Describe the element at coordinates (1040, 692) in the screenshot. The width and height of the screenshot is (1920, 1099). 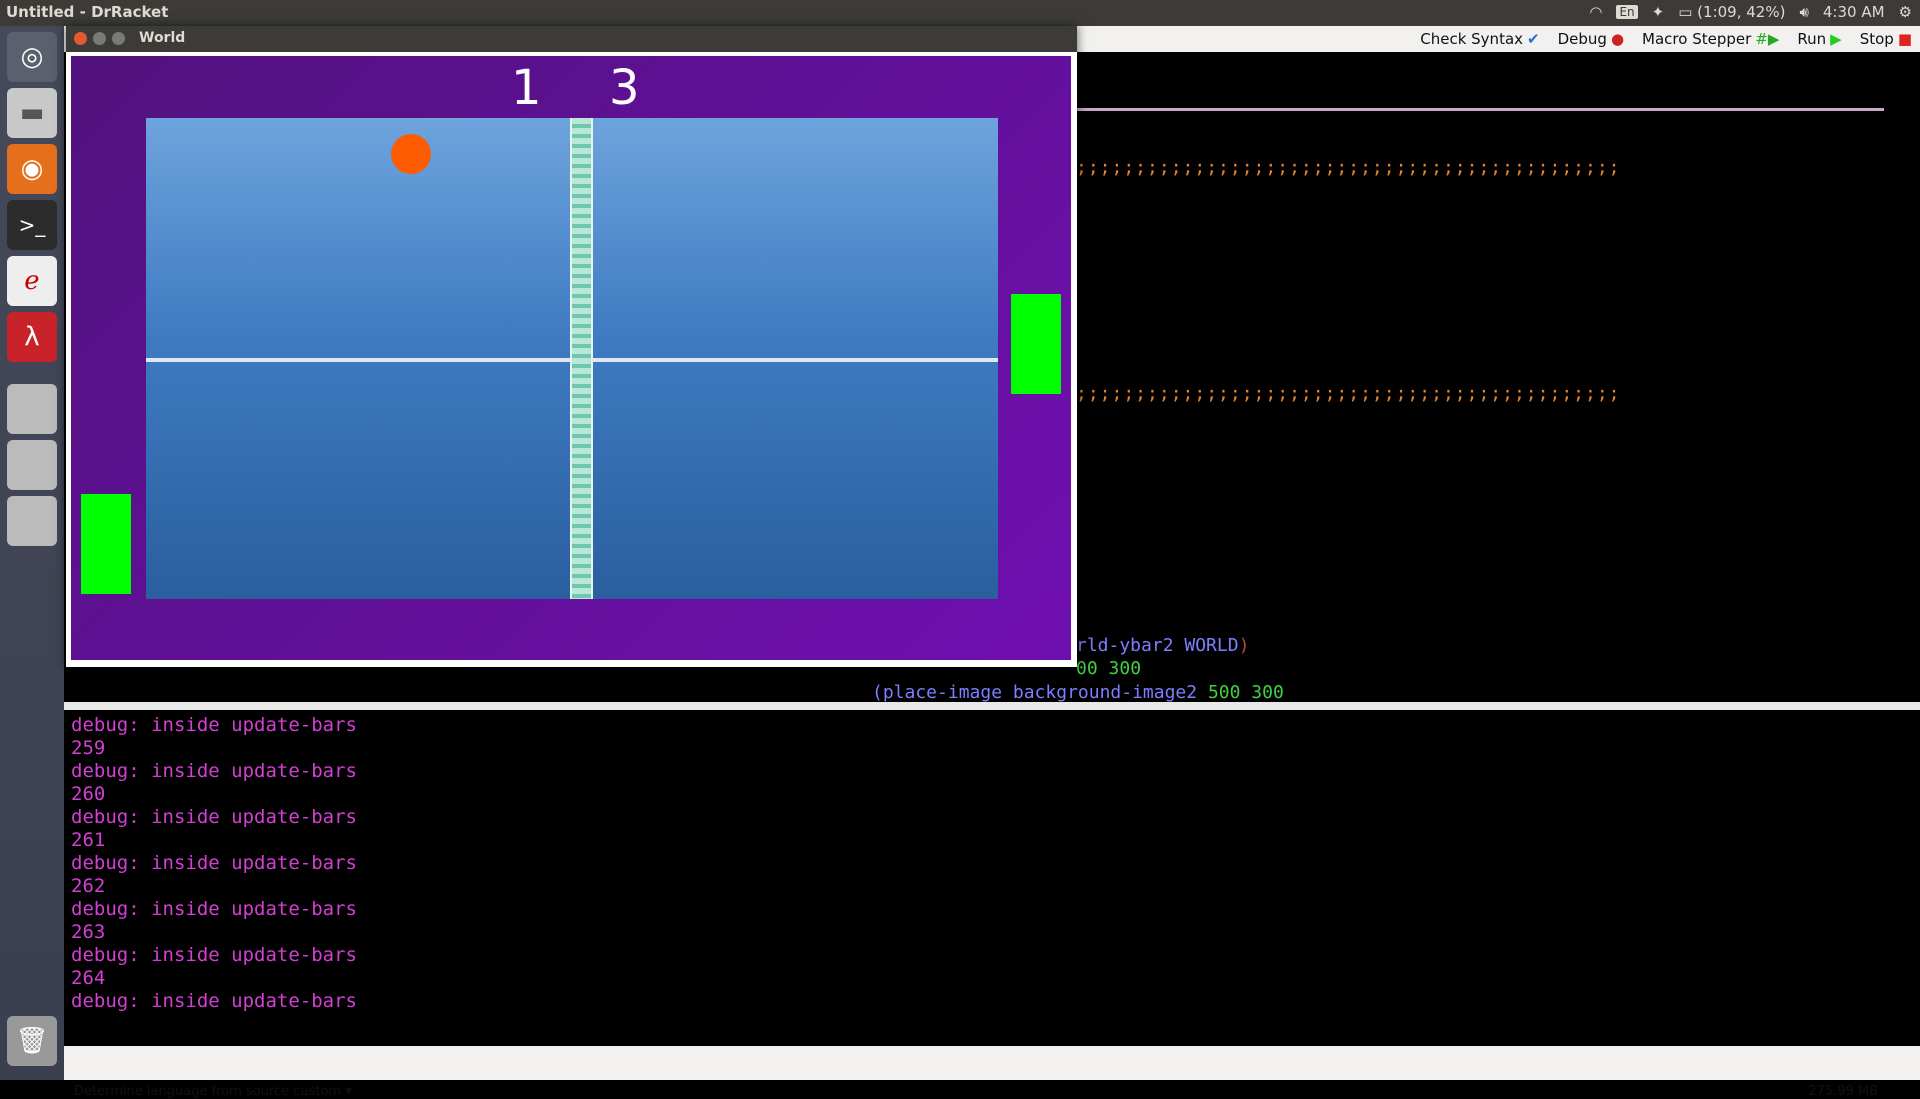
I see `code-token: (place-image background-image2` at that location.